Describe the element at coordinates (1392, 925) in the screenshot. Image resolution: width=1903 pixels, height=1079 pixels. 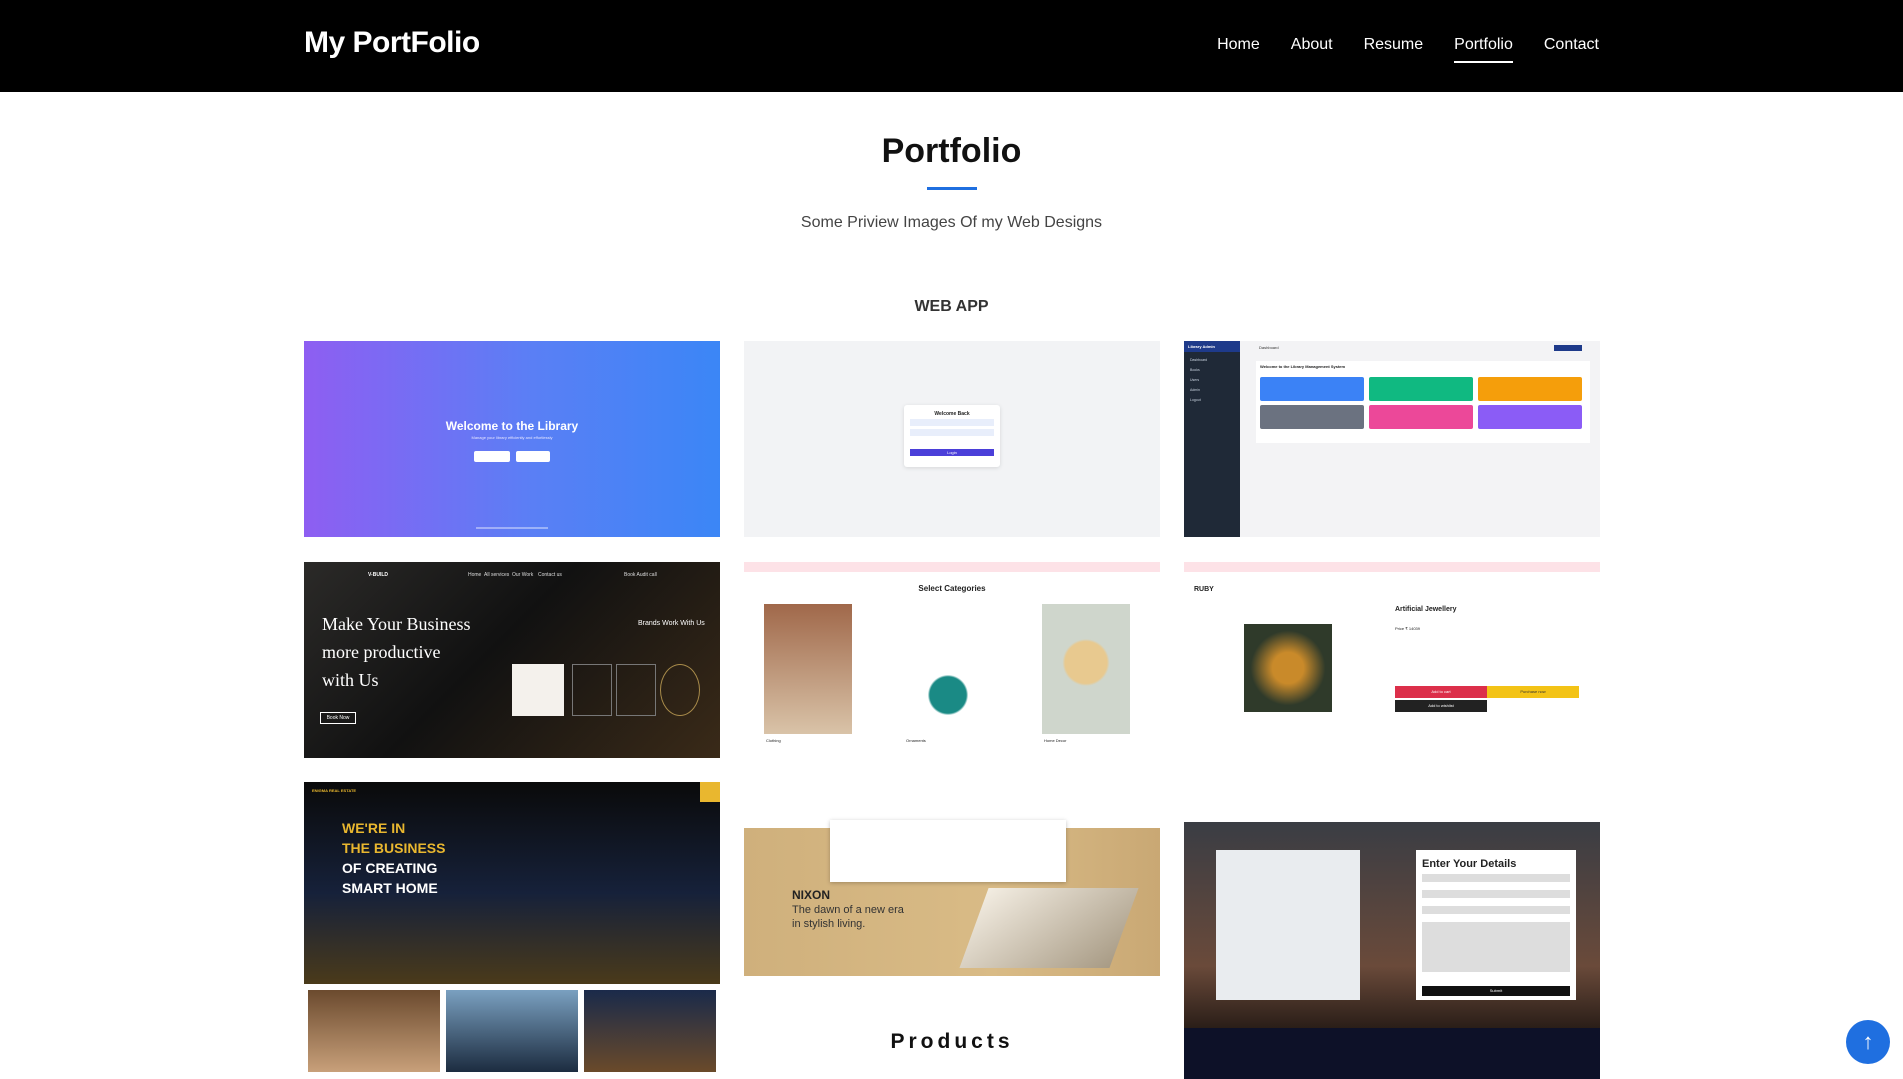
I see `contact-hero: Enter Your Details Submit` at that location.